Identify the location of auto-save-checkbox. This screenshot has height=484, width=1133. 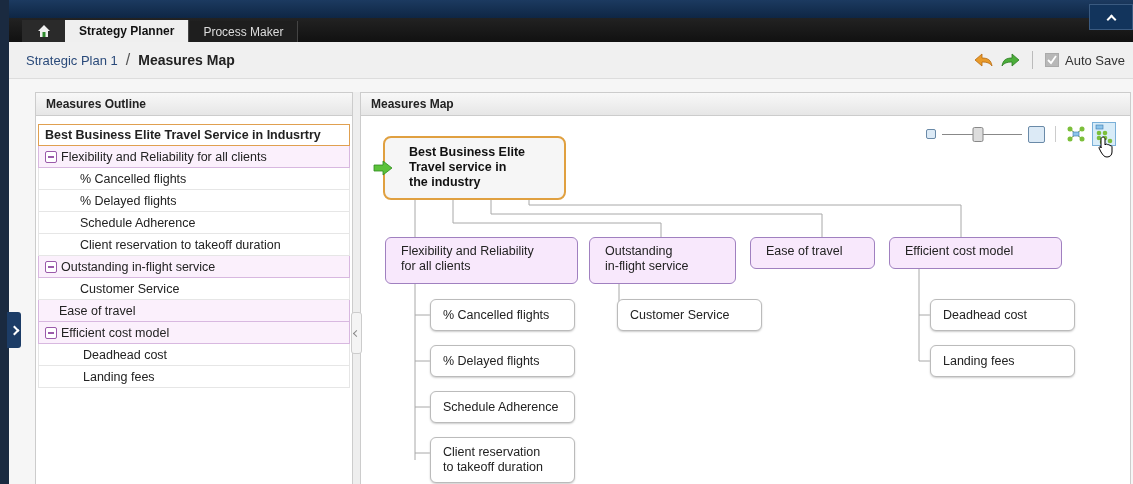
(1052, 60).